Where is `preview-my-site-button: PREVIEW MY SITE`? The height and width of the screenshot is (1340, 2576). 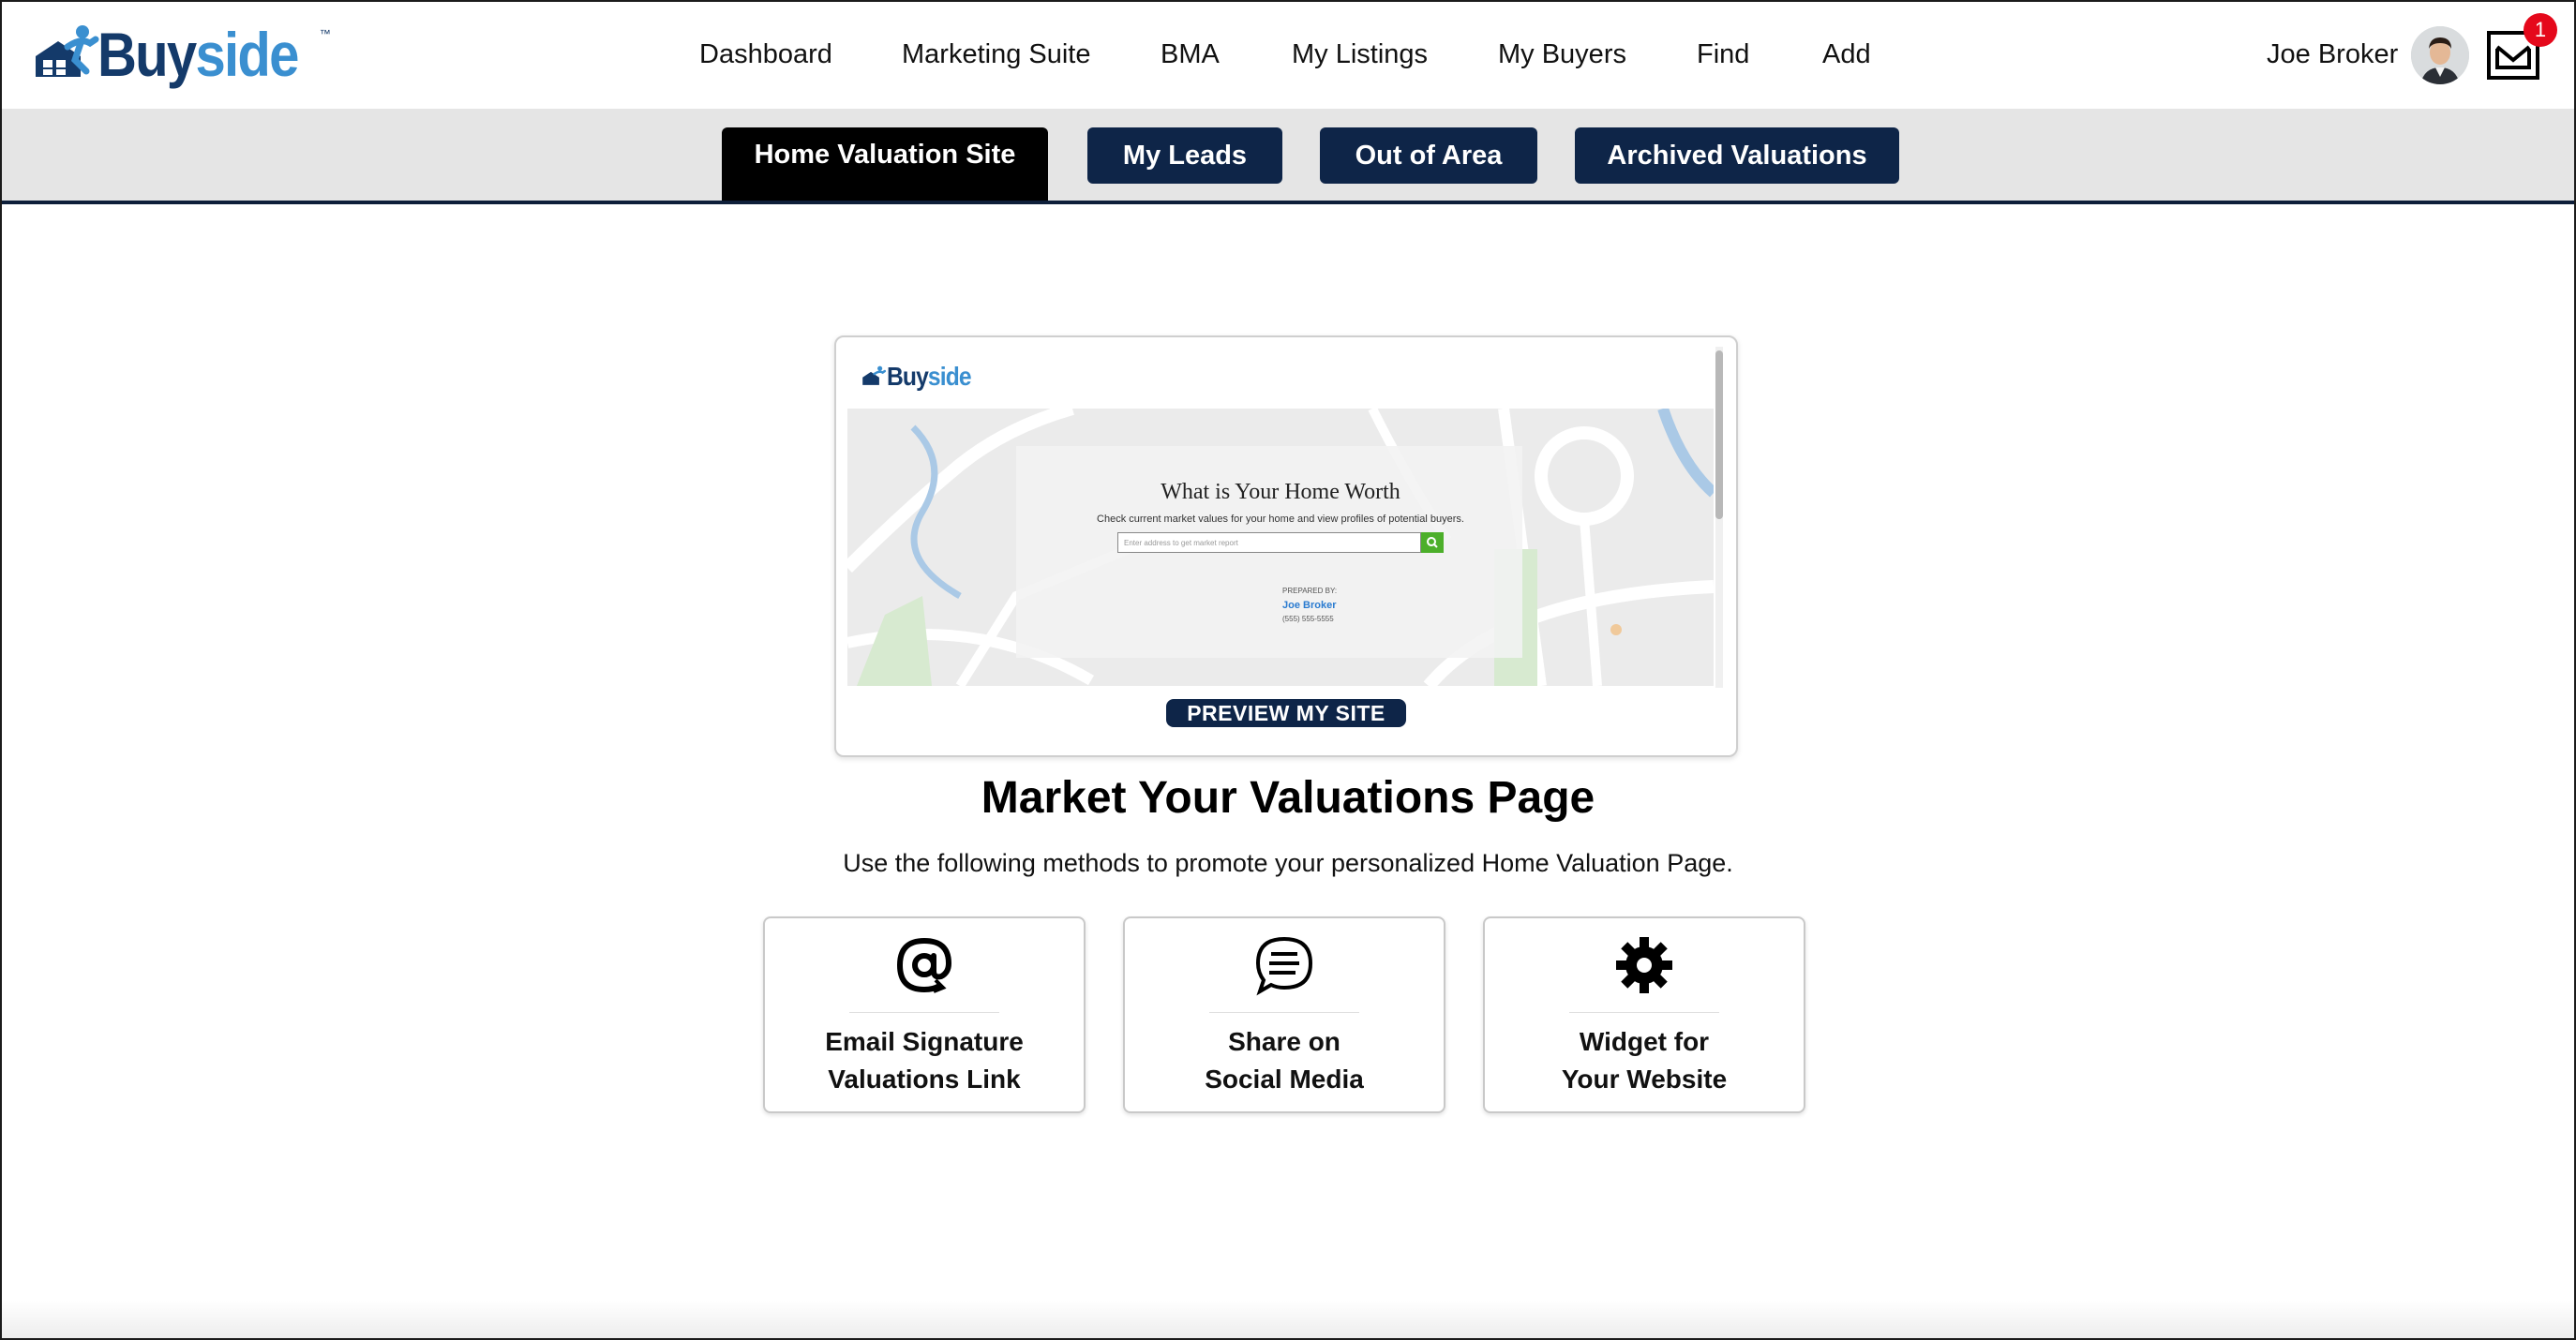 preview-my-site-button: PREVIEW MY SITE is located at coordinates (1286, 713).